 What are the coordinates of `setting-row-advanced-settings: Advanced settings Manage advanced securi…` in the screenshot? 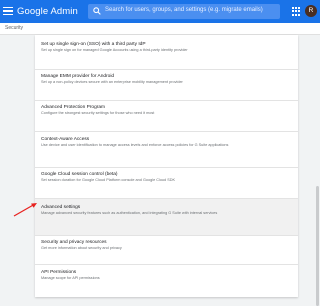 It's located at (166, 217).